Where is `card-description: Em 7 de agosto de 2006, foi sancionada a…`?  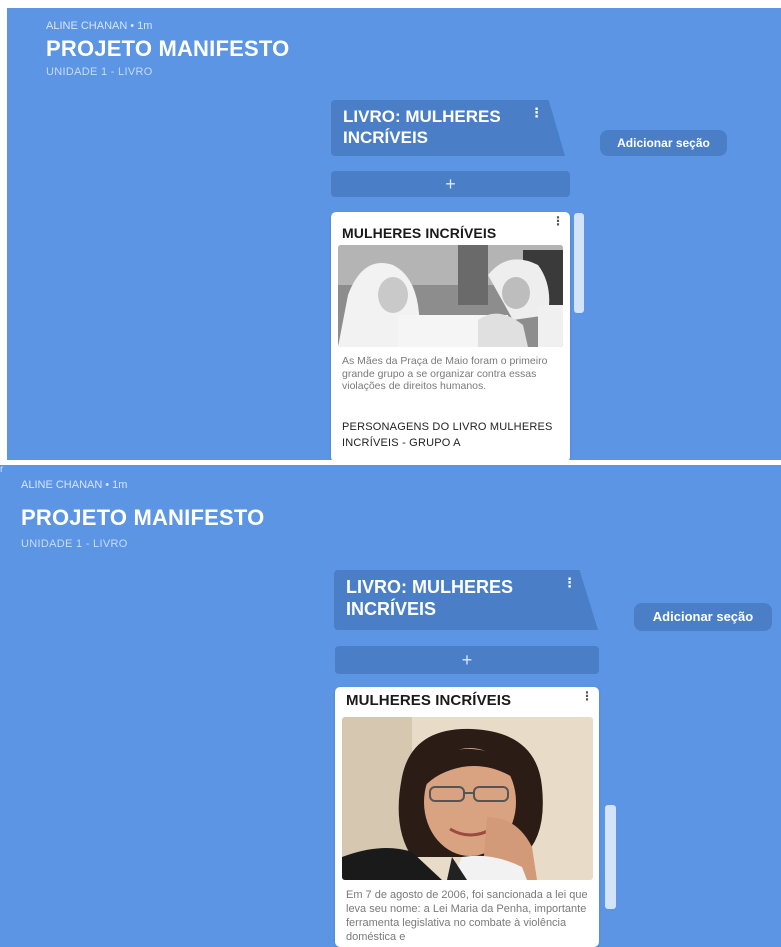 card-description: Em 7 de agosto de 2006, foi sancionada a… is located at coordinates (467, 916).